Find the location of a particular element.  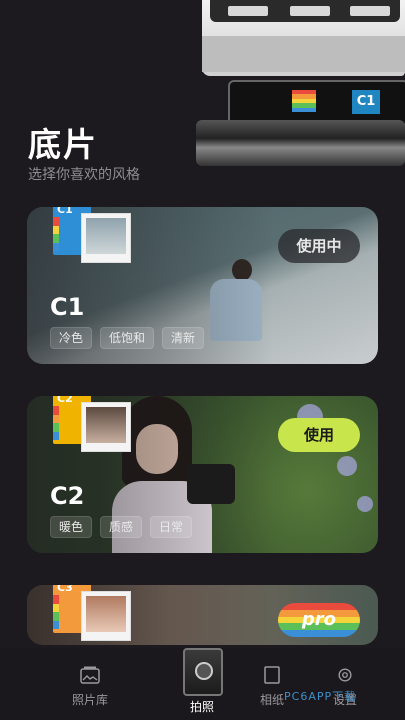

camera-top is located at coordinates (305, 11).